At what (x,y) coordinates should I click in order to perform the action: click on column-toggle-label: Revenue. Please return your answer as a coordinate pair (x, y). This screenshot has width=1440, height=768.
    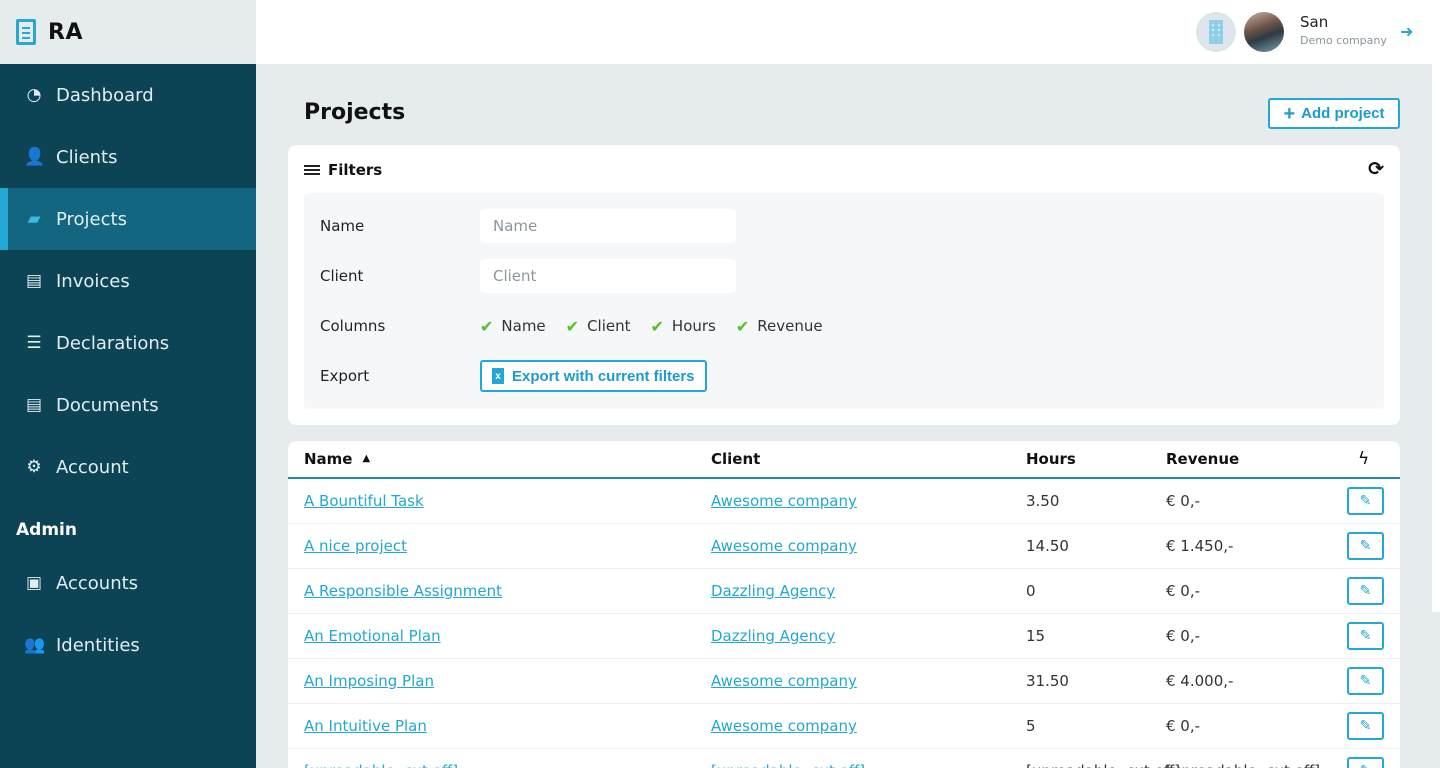
    Looking at the image, I should click on (790, 326).